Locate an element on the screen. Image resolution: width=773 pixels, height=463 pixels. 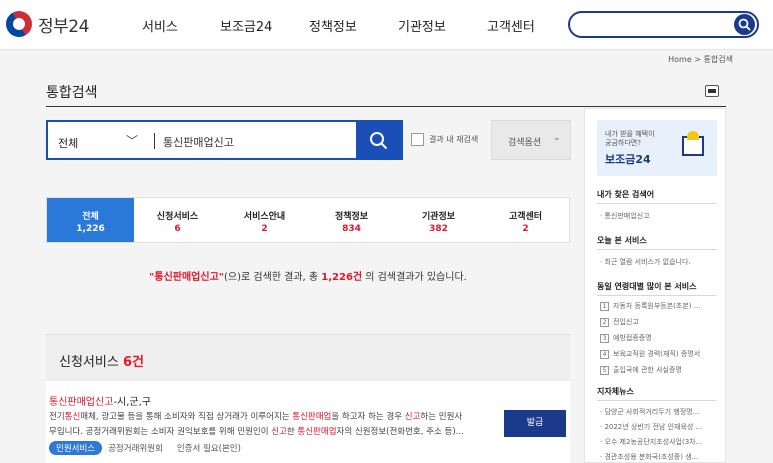
banner-title: 보조금24 is located at coordinates (628, 159).